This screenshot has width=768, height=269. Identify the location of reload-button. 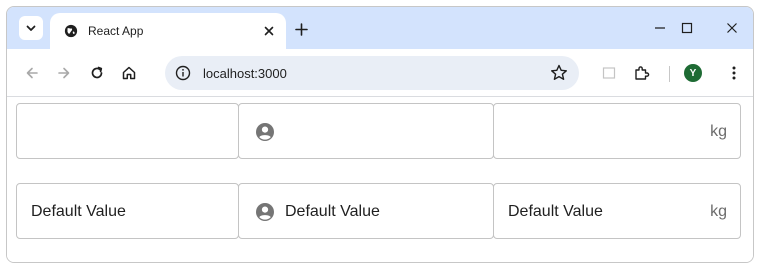
(97, 73).